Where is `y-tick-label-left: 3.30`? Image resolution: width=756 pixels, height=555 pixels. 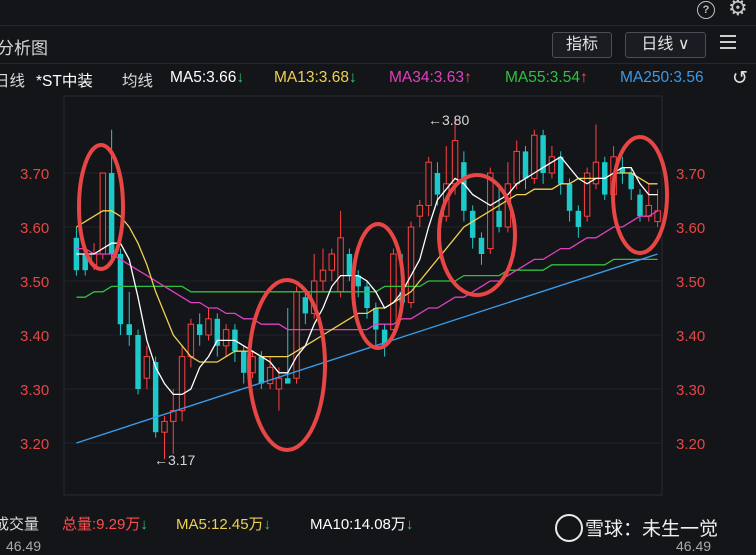 y-tick-label-left: 3.30 is located at coordinates (34, 390).